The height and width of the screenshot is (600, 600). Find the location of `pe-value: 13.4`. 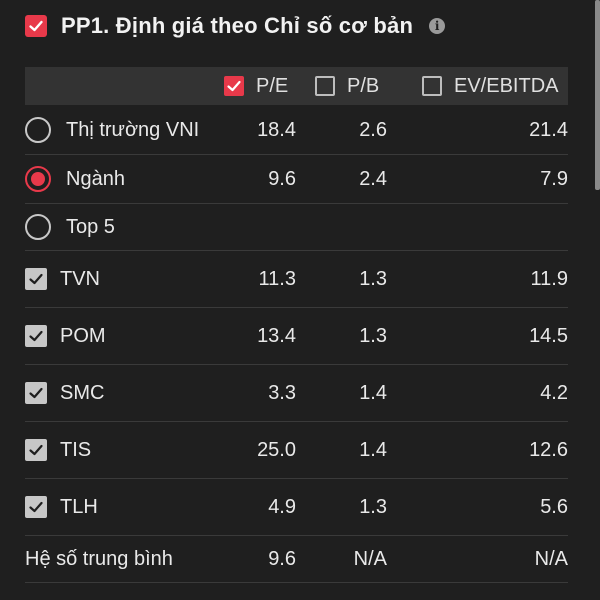

pe-value: 13.4 is located at coordinates (276, 335).